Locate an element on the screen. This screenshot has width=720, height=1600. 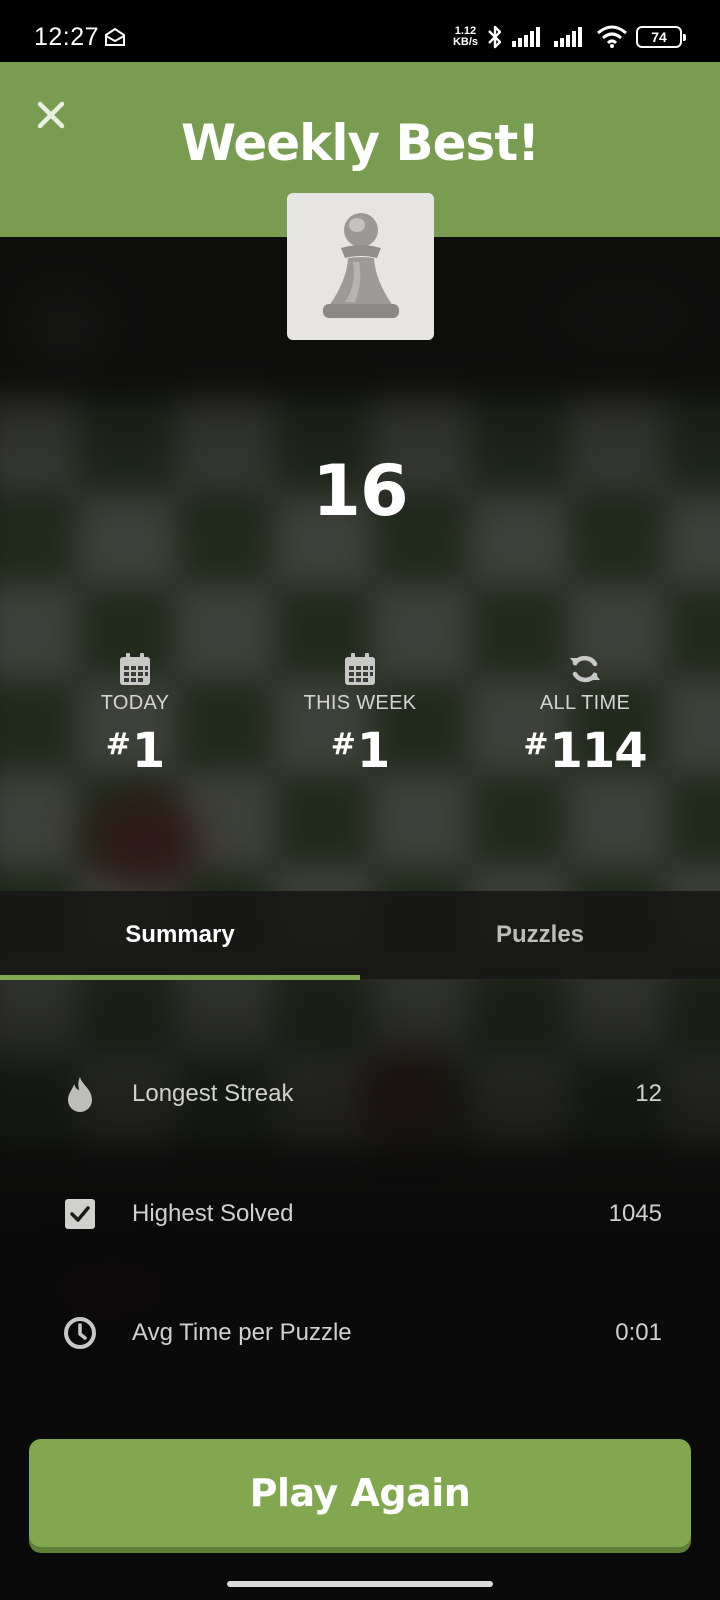
page-title: Weekly Best! is located at coordinates (360, 143).